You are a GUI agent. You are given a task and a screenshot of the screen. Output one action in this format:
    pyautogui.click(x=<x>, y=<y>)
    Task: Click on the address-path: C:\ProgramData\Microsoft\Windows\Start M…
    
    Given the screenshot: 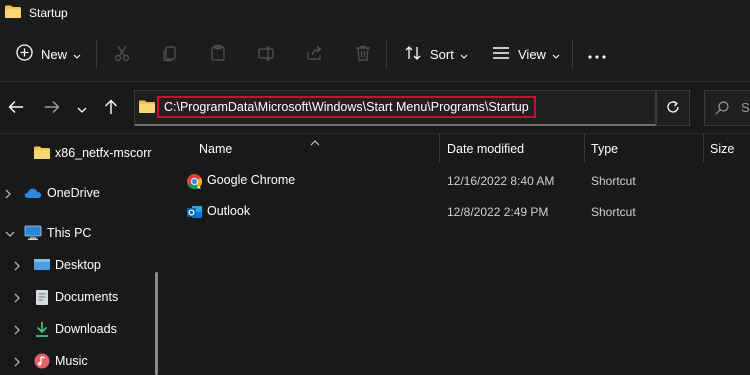 What is the action you would take?
    pyautogui.click(x=346, y=107)
    